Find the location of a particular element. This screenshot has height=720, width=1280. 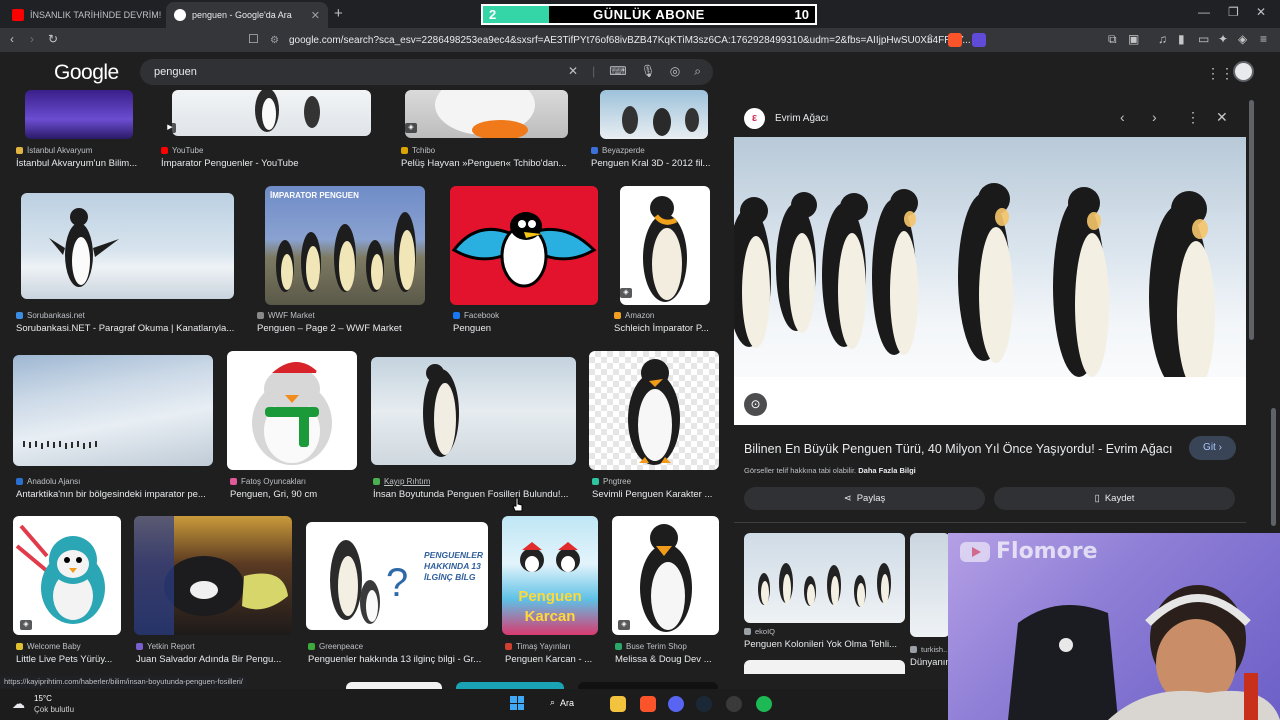

leo-ai-icon: ✦ is located at coordinates (1223, 39).